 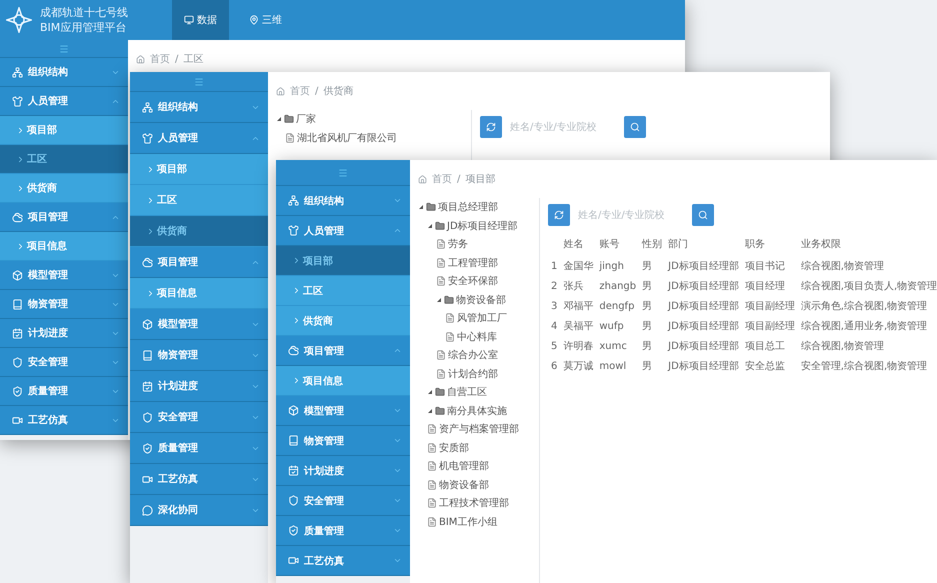 I want to click on tree-item: 综合办公室, so click(x=473, y=355).